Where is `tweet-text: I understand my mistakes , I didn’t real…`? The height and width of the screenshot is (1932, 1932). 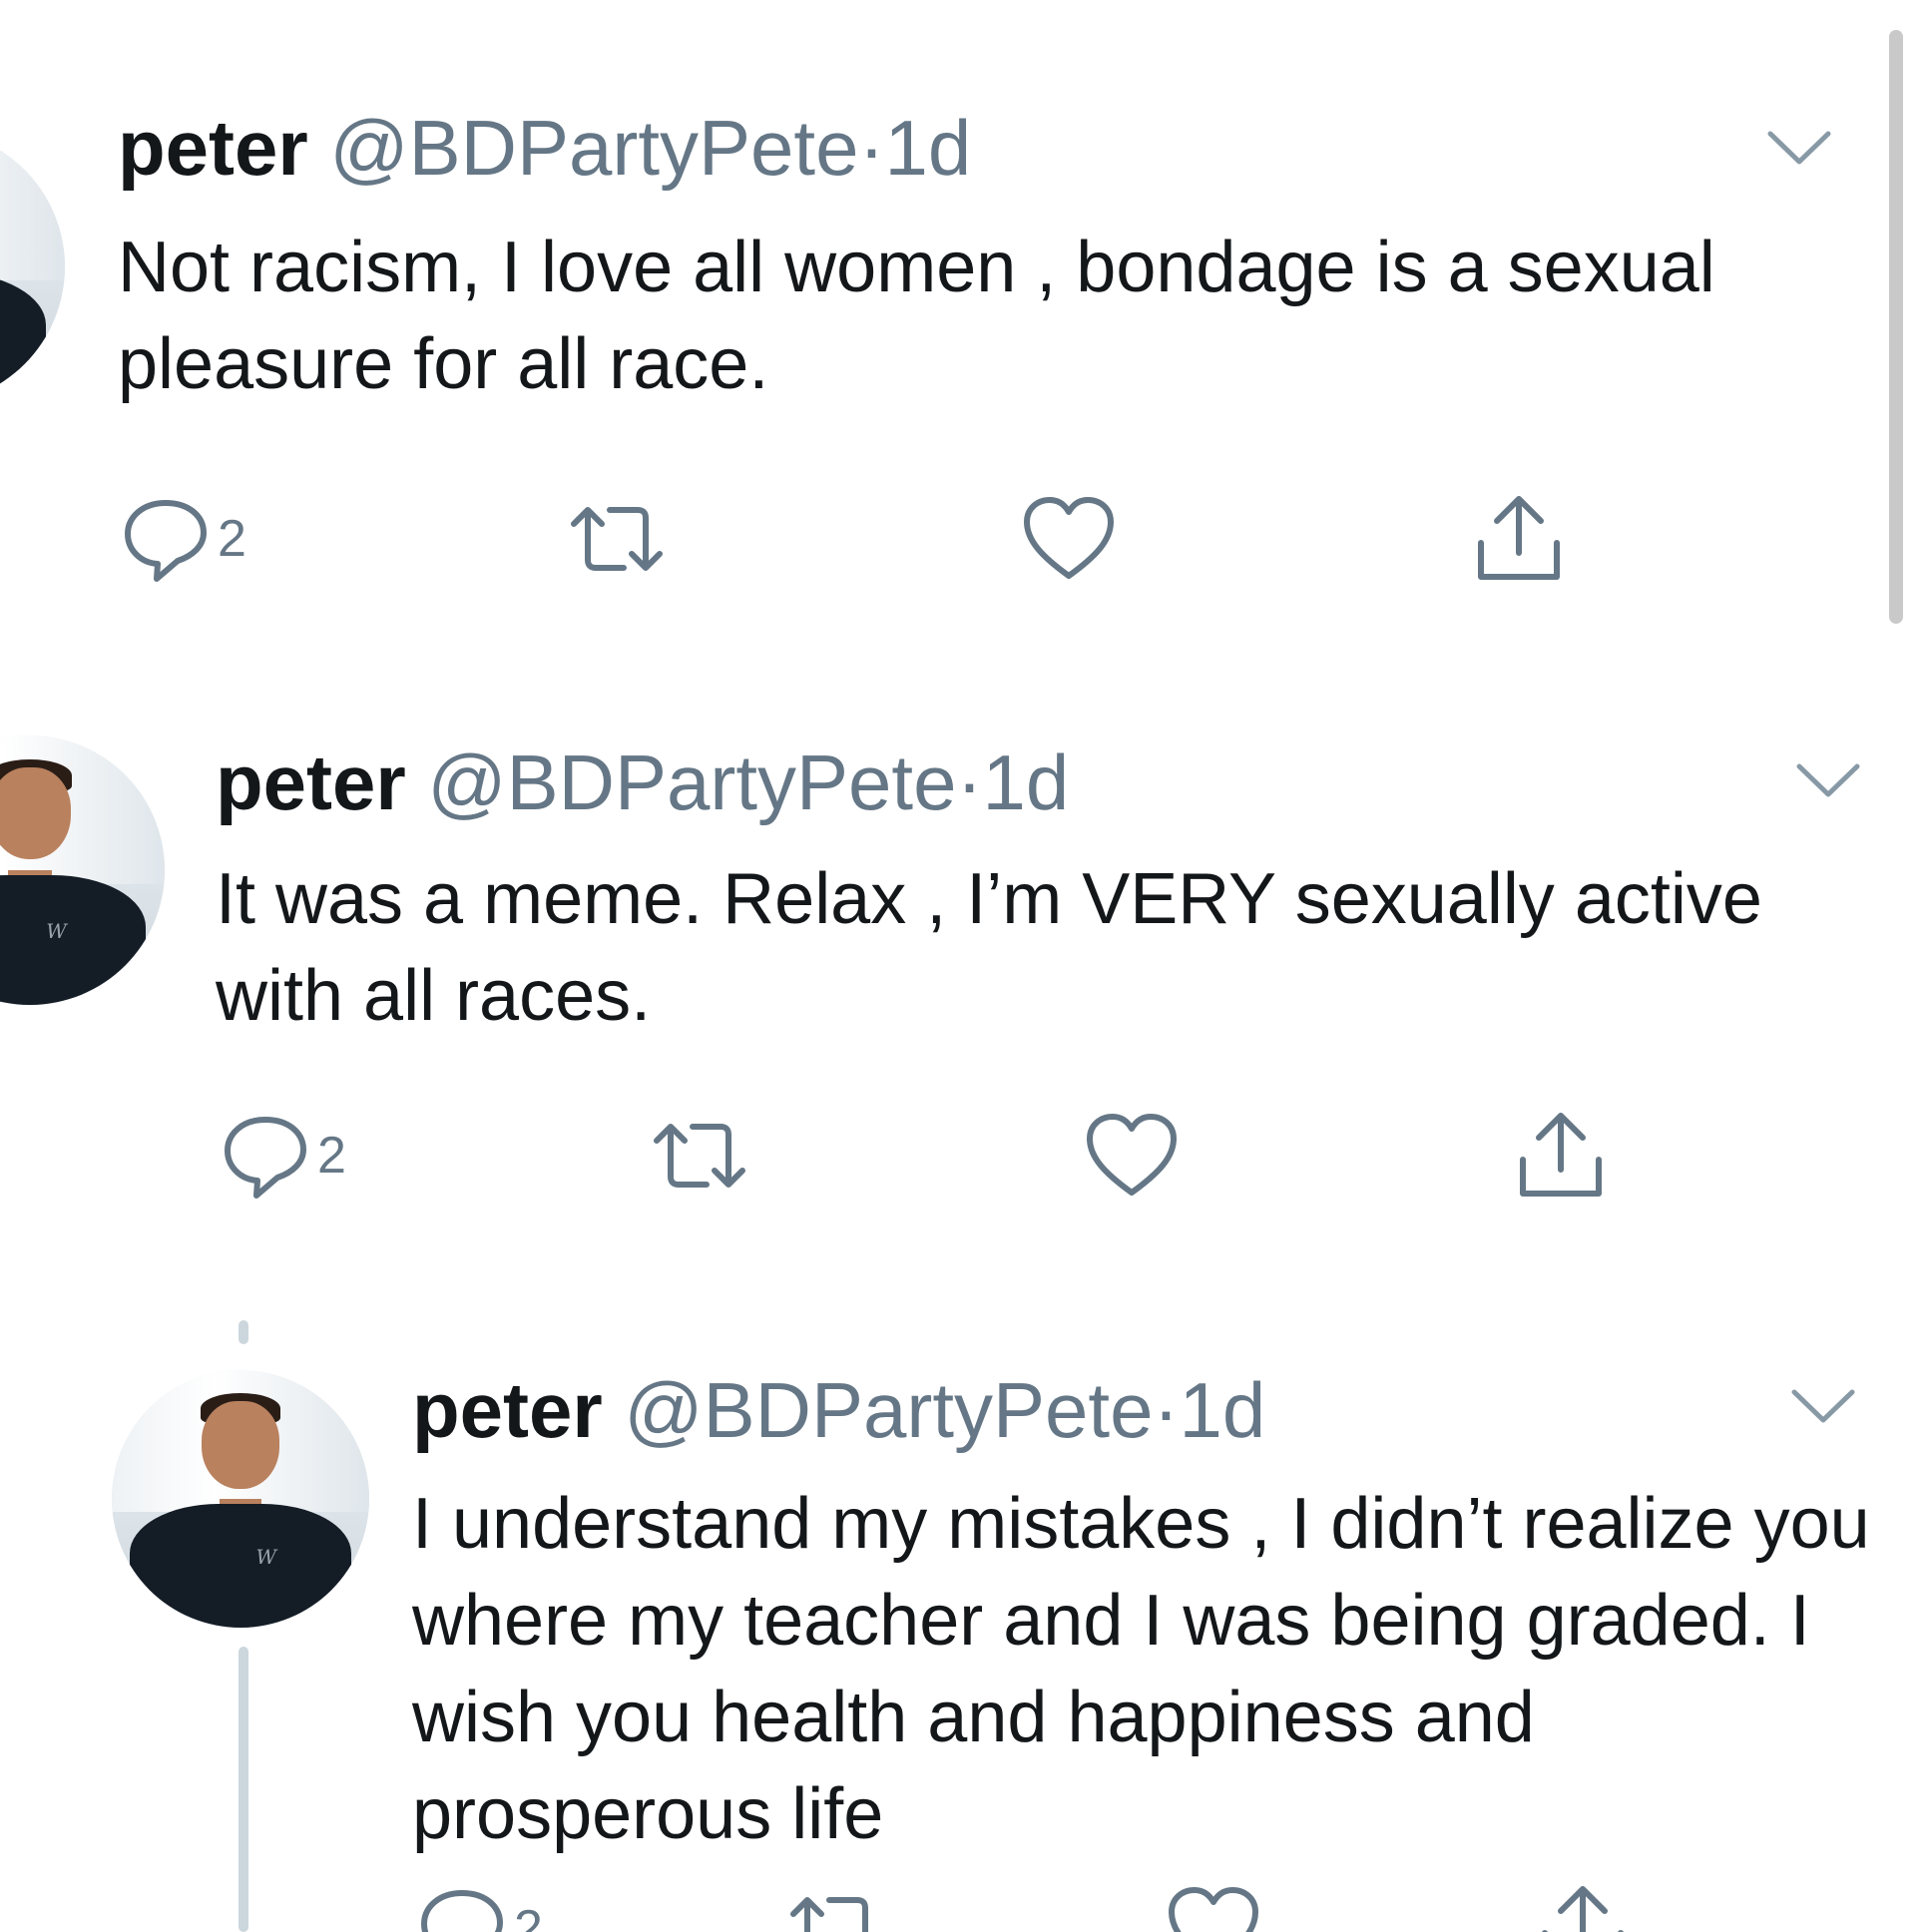
tweet-text: I understand my mistakes , I didn’t real… is located at coordinates (1141, 1669).